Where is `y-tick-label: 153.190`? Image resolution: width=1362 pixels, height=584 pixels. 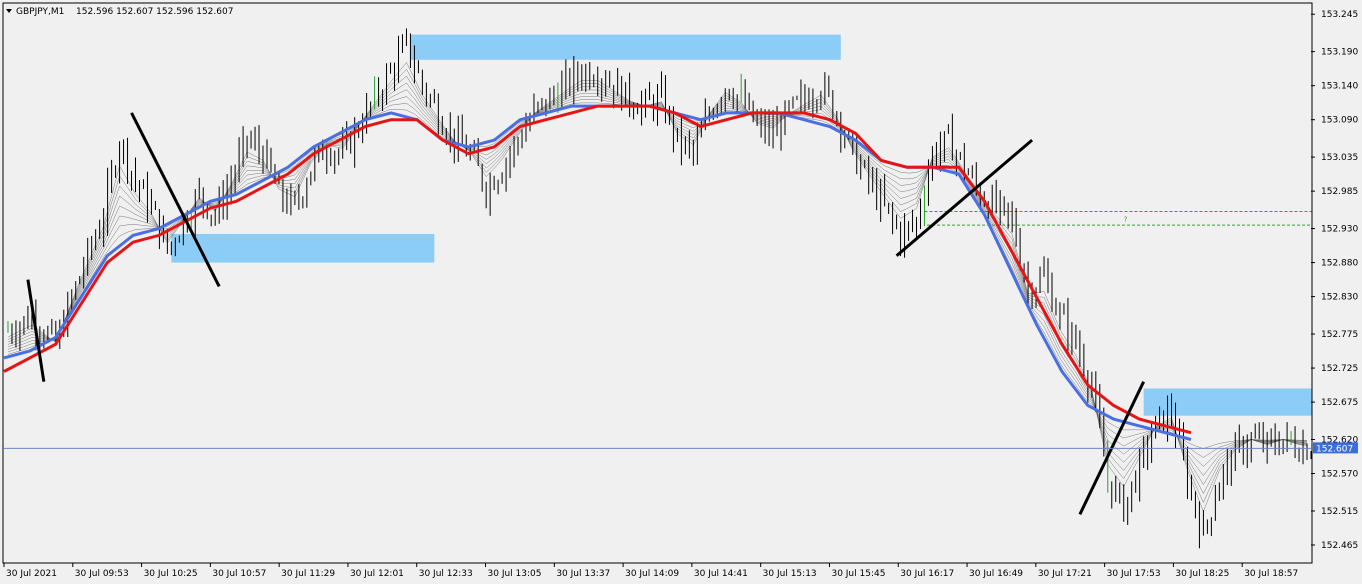 y-tick-label: 153.190 is located at coordinates (1339, 53).